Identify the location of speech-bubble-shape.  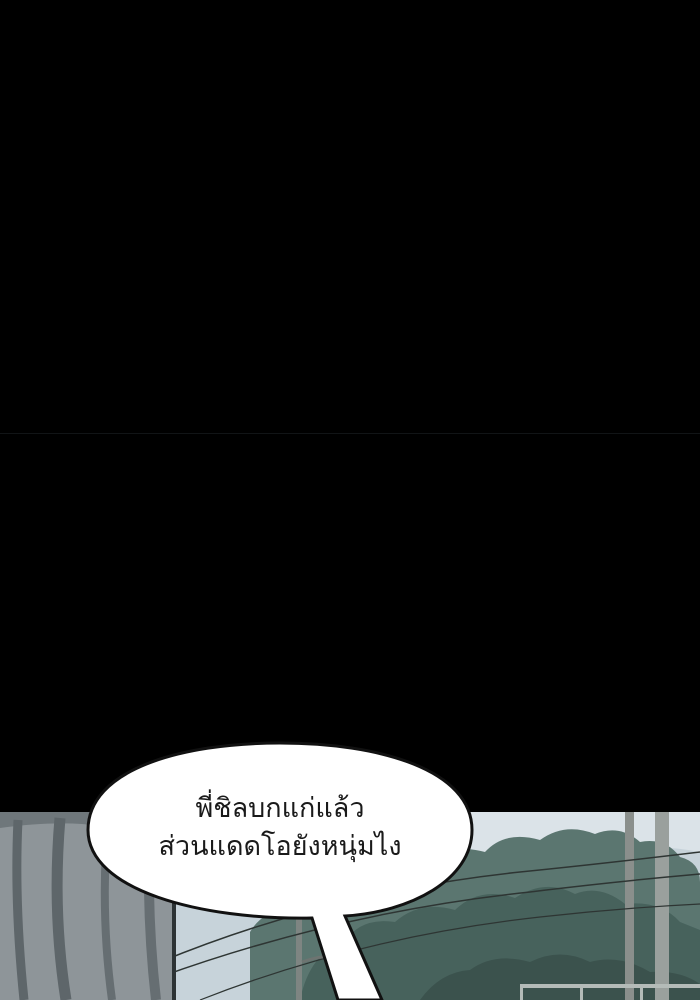
(280, 870).